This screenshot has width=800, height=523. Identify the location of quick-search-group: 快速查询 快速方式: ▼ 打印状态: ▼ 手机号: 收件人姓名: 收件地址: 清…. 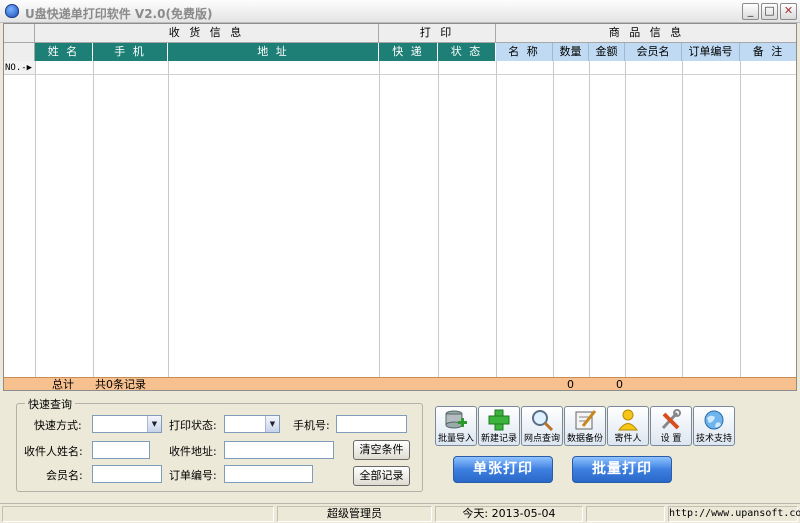
(219, 444).